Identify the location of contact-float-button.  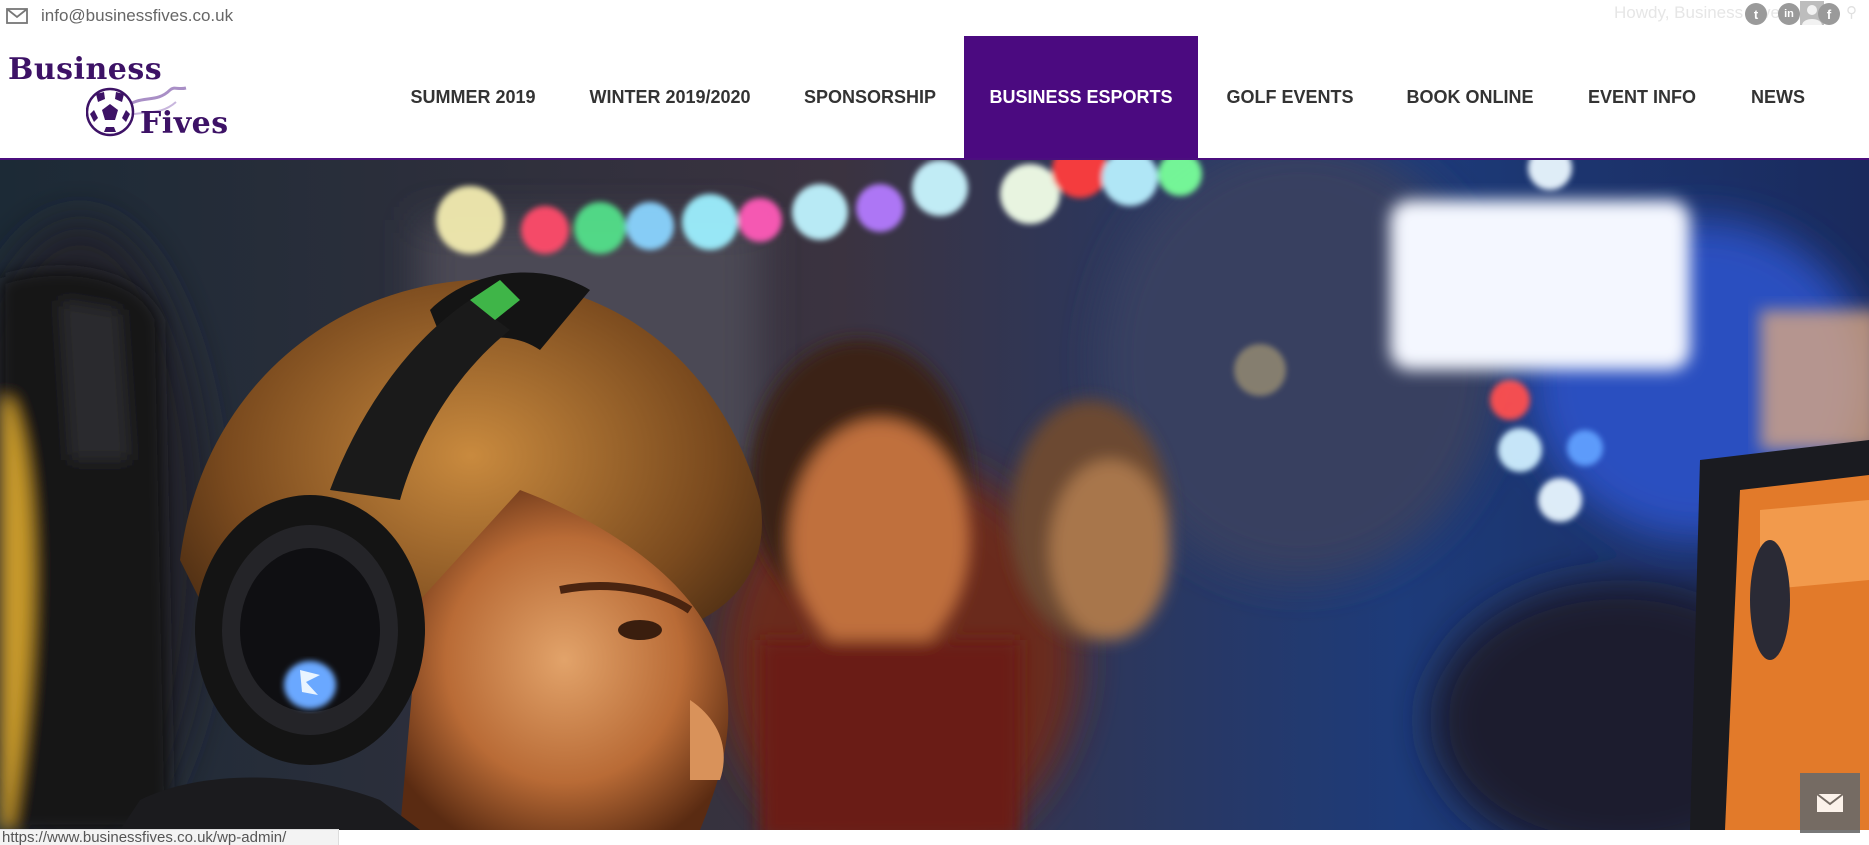
(1830, 803).